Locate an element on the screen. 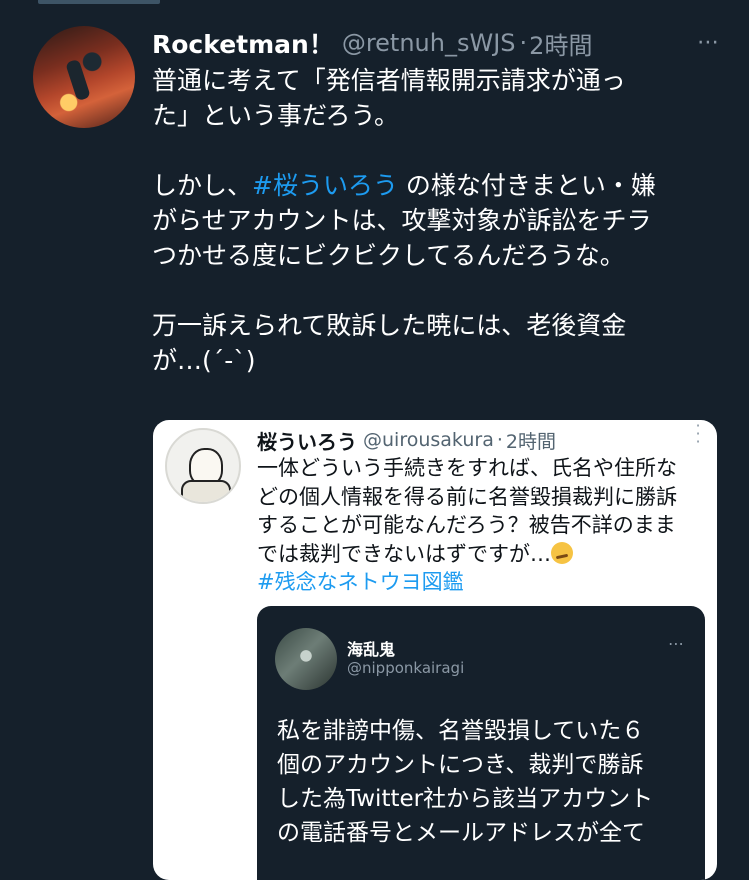 The width and height of the screenshot is (749, 880). quoted-avatar is located at coordinates (203, 466).